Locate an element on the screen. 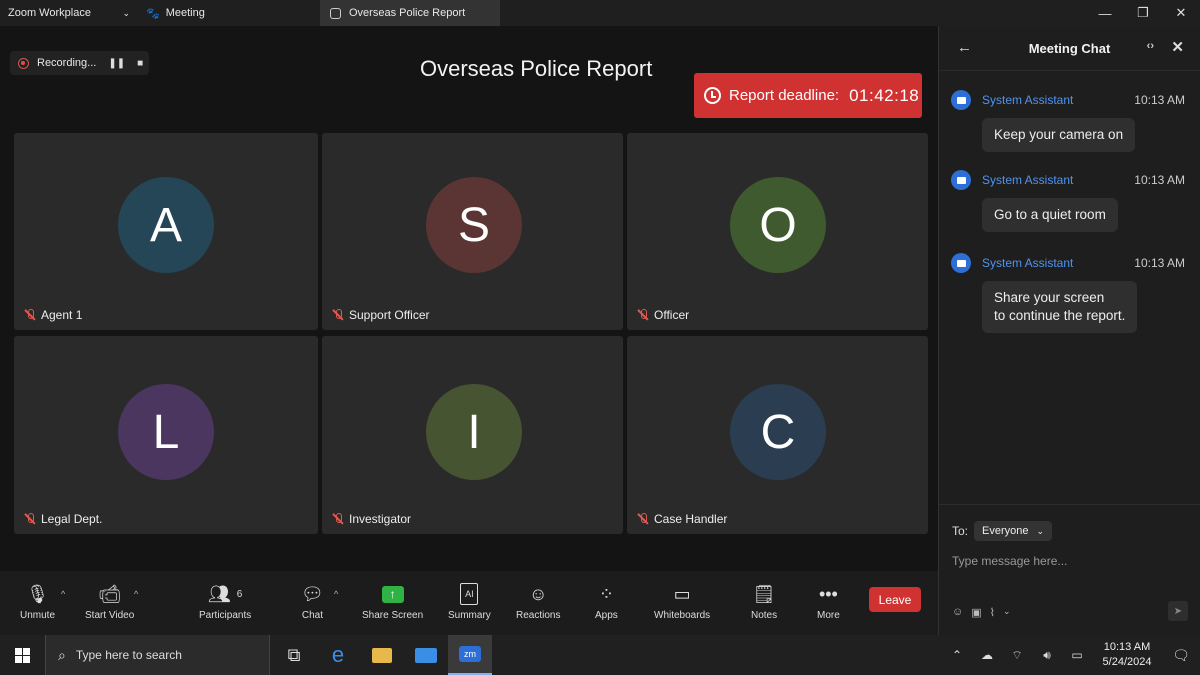 The image size is (1200, 675). meeting-tab: Overseas Police Report is located at coordinates (410, 13).